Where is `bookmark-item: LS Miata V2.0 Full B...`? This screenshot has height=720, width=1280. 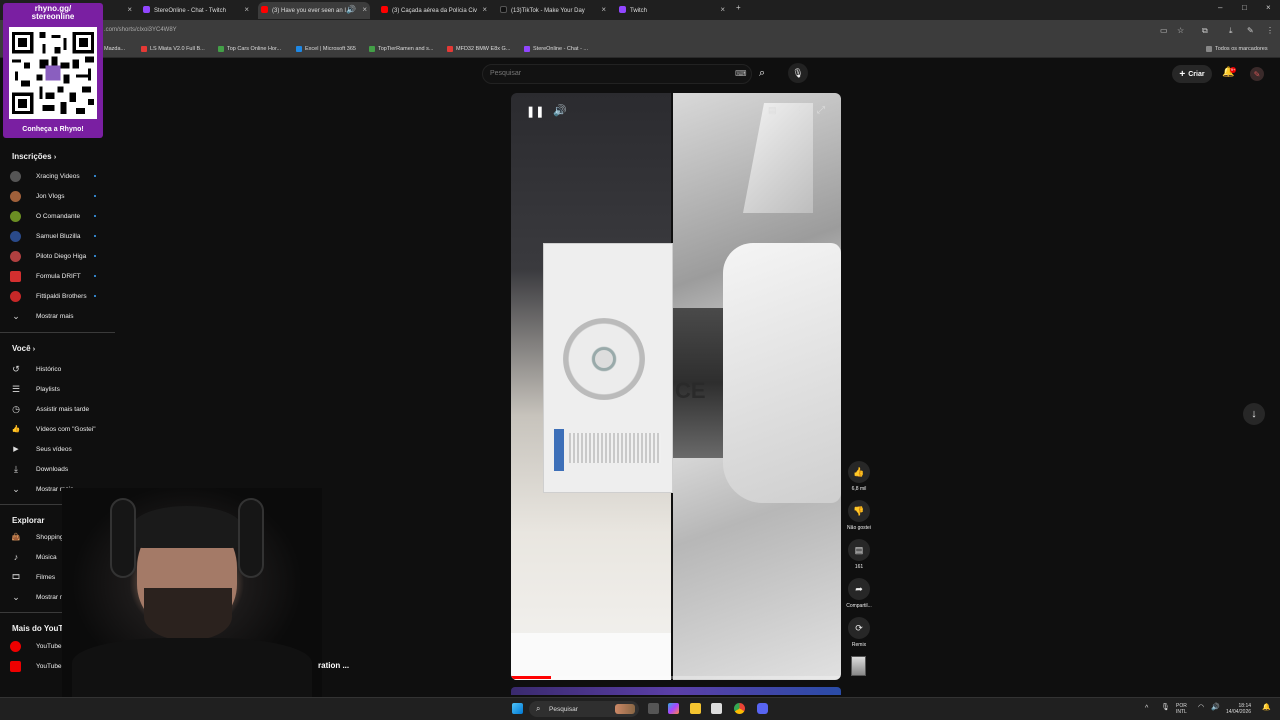
bookmark-item: LS Miata V2.0 Full B... is located at coordinates (173, 49).